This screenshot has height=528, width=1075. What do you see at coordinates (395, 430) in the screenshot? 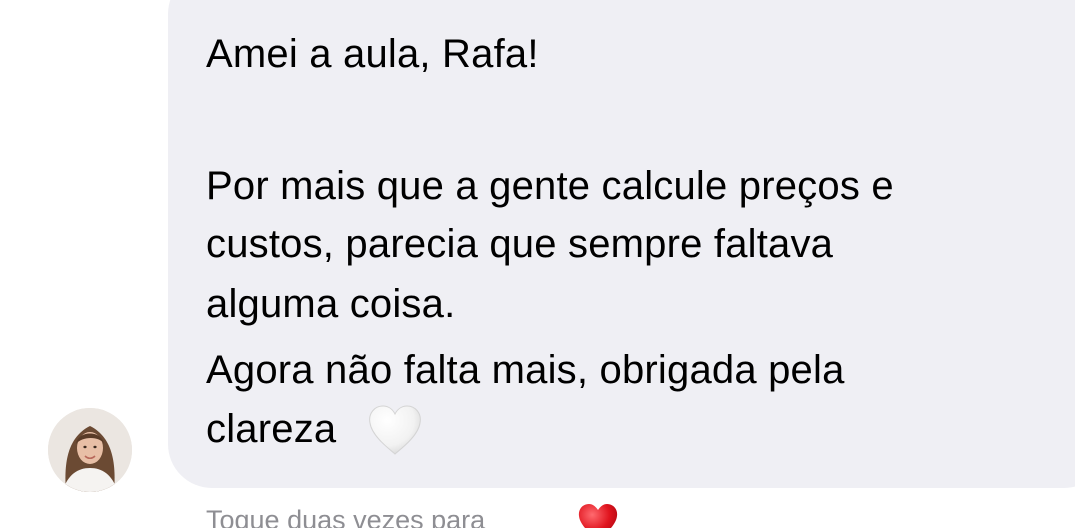
I see `white-heart-icon` at bounding box center [395, 430].